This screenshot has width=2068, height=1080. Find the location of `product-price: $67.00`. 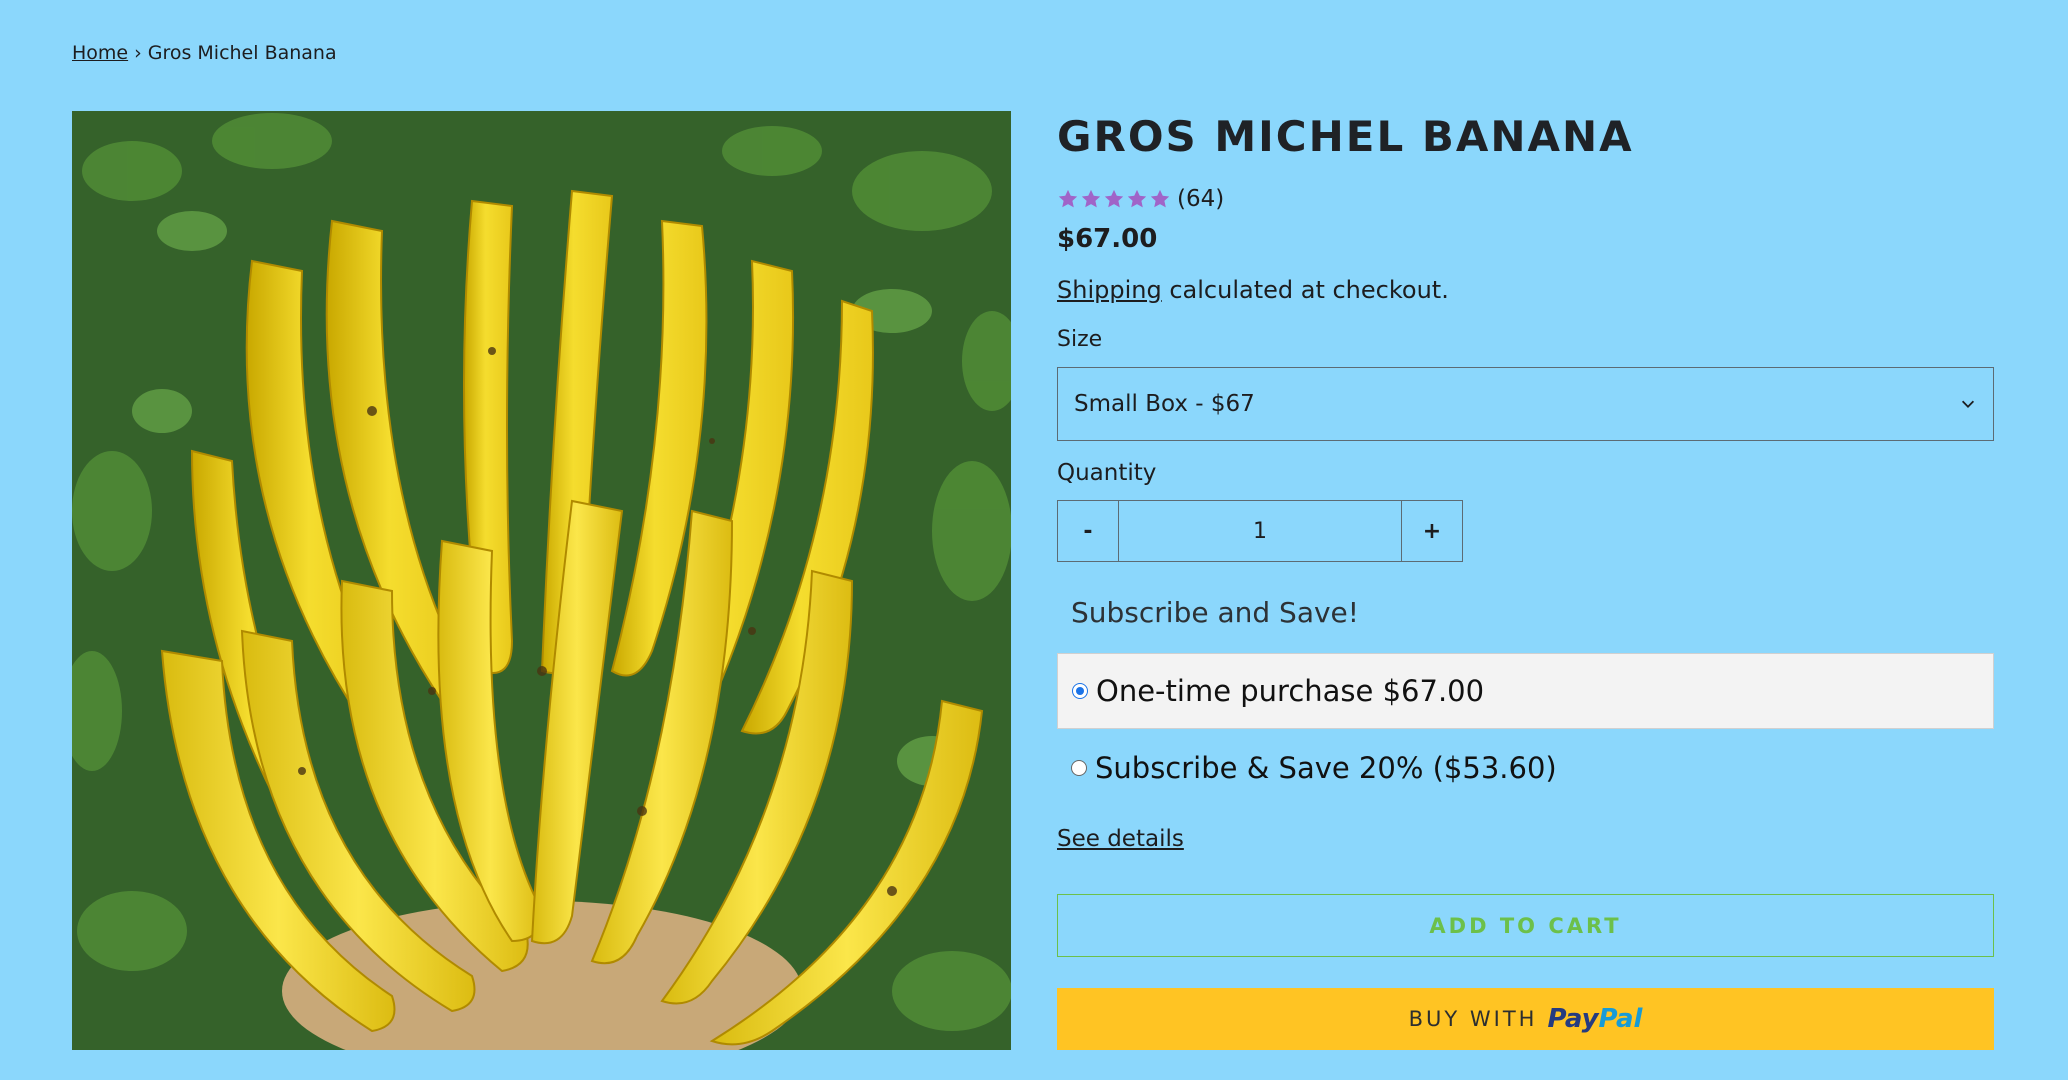

product-price: $67.00 is located at coordinates (1107, 239).